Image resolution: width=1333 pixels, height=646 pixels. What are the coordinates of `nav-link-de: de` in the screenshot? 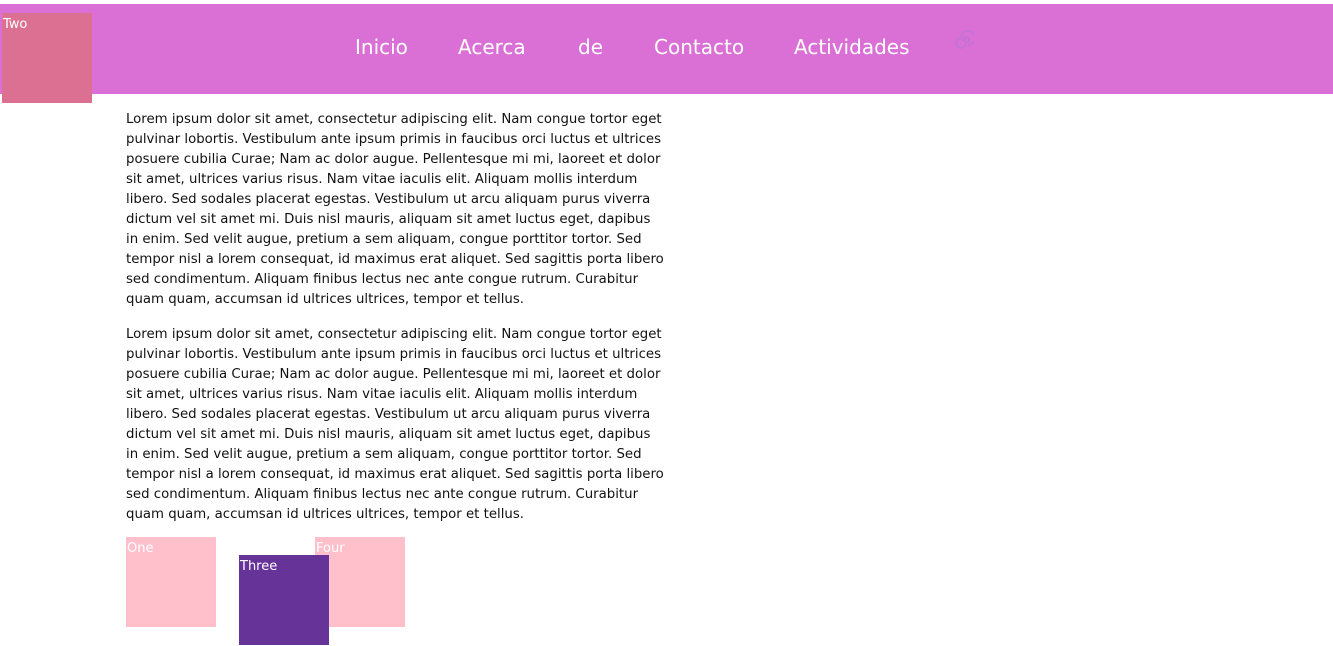 It's located at (590, 47).